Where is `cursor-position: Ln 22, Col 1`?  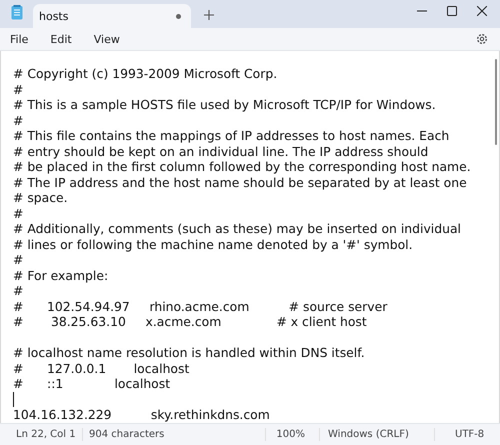
cursor-position: Ln 22, Col 1 is located at coordinates (46, 434).